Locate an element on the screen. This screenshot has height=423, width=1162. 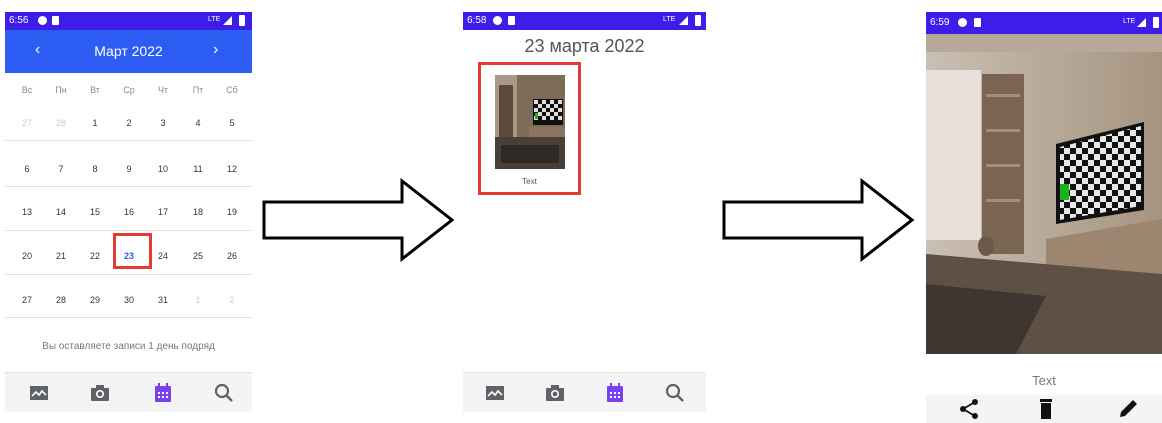
calendar-day: 6 is located at coordinates (27, 169).